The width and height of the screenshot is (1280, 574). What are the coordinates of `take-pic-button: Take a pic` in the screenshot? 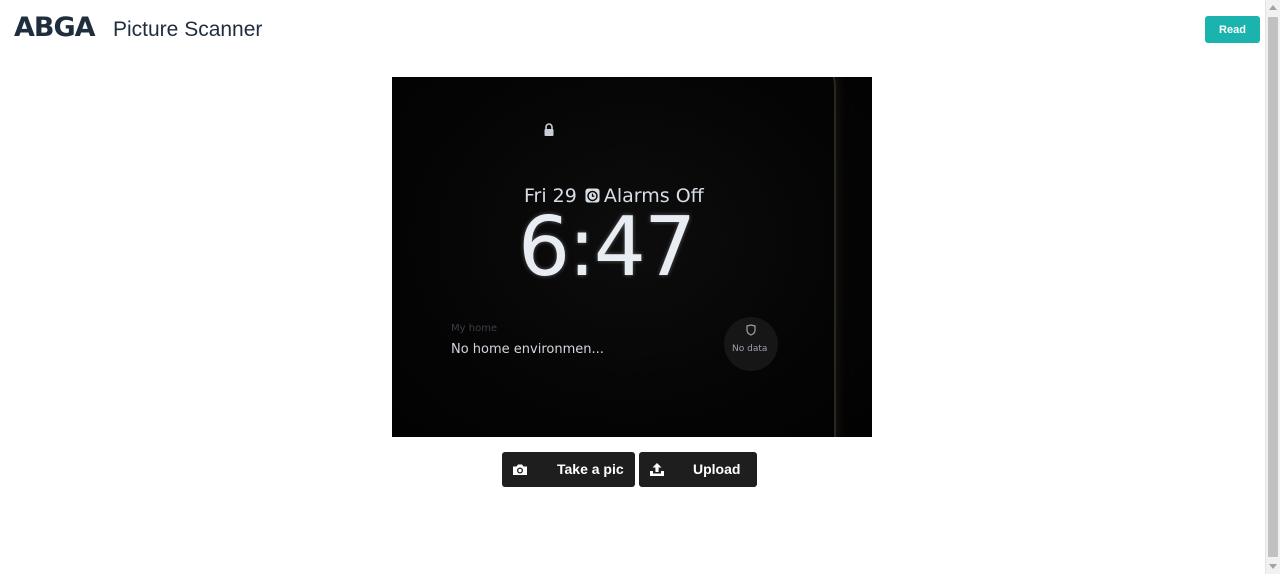 It's located at (568, 469).